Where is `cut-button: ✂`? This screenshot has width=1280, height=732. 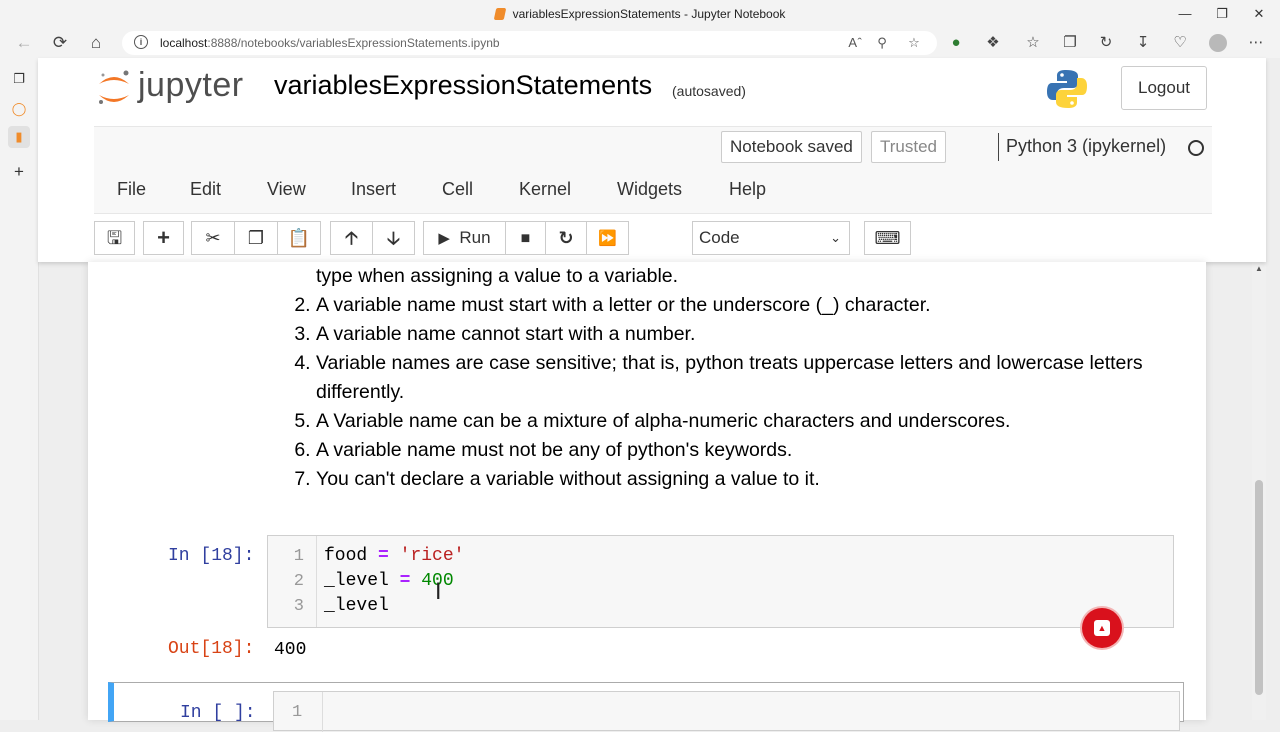 cut-button: ✂ is located at coordinates (213, 238).